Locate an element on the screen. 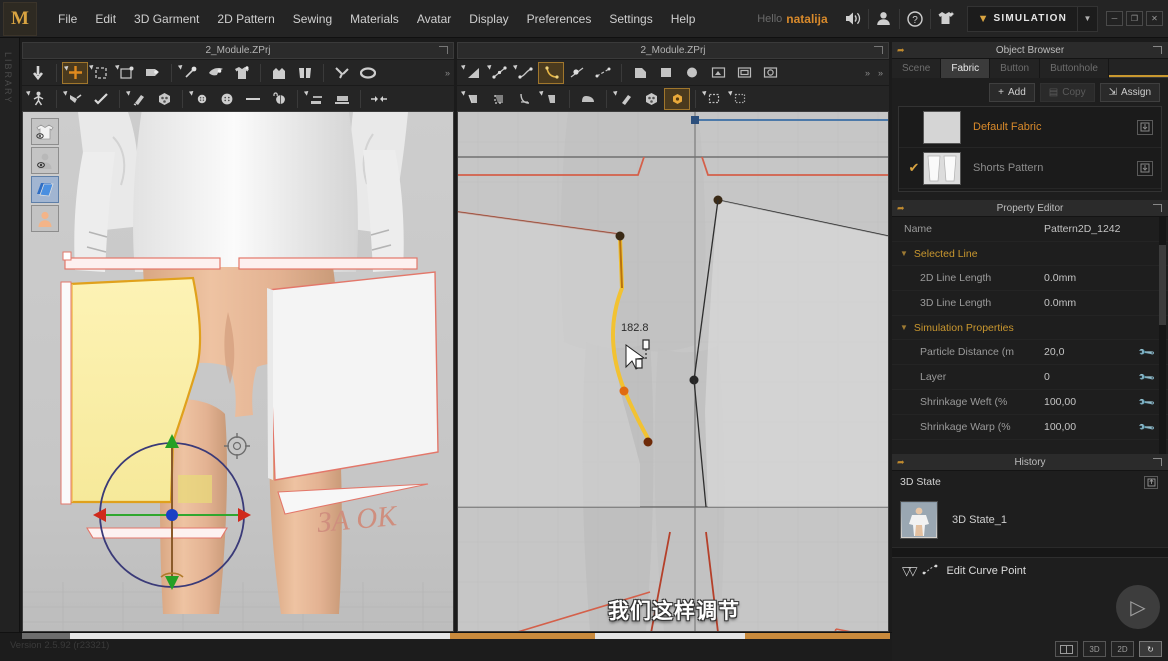  list-item: ✔ Shorts Pattern is located at coordinates (1030, 168).